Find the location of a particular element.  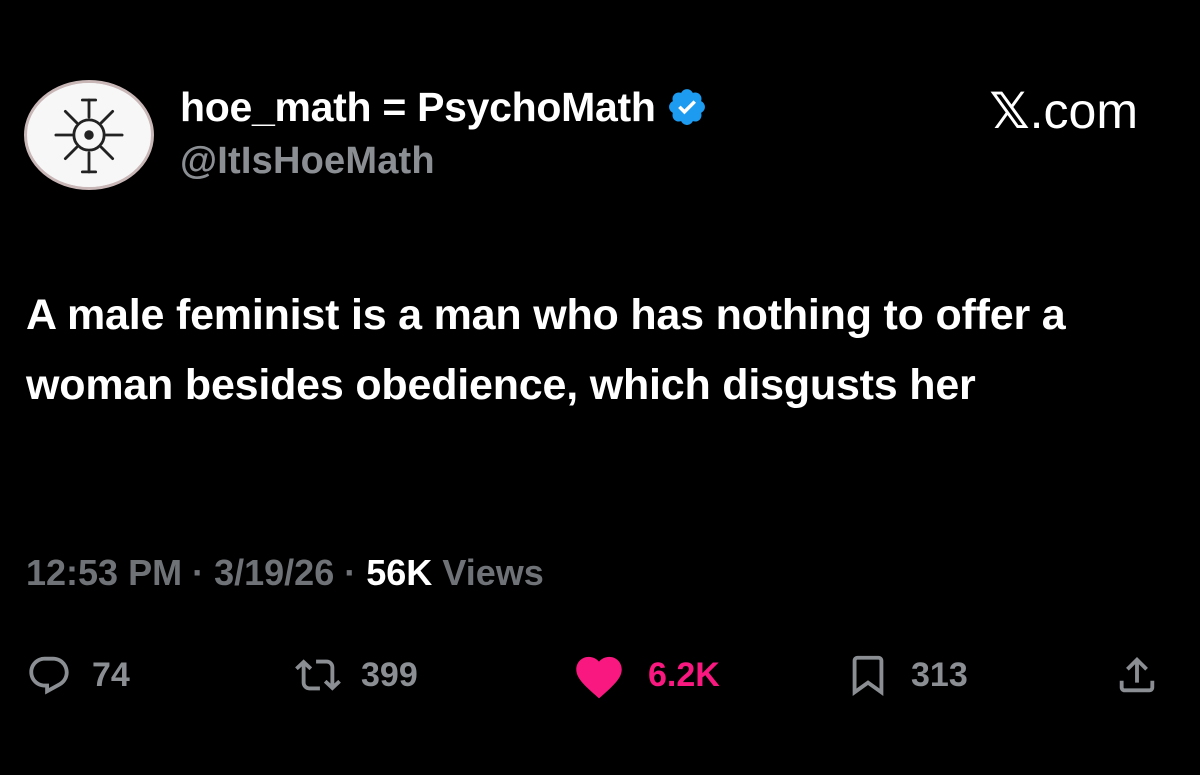

repost-icon is located at coordinates (318, 675).